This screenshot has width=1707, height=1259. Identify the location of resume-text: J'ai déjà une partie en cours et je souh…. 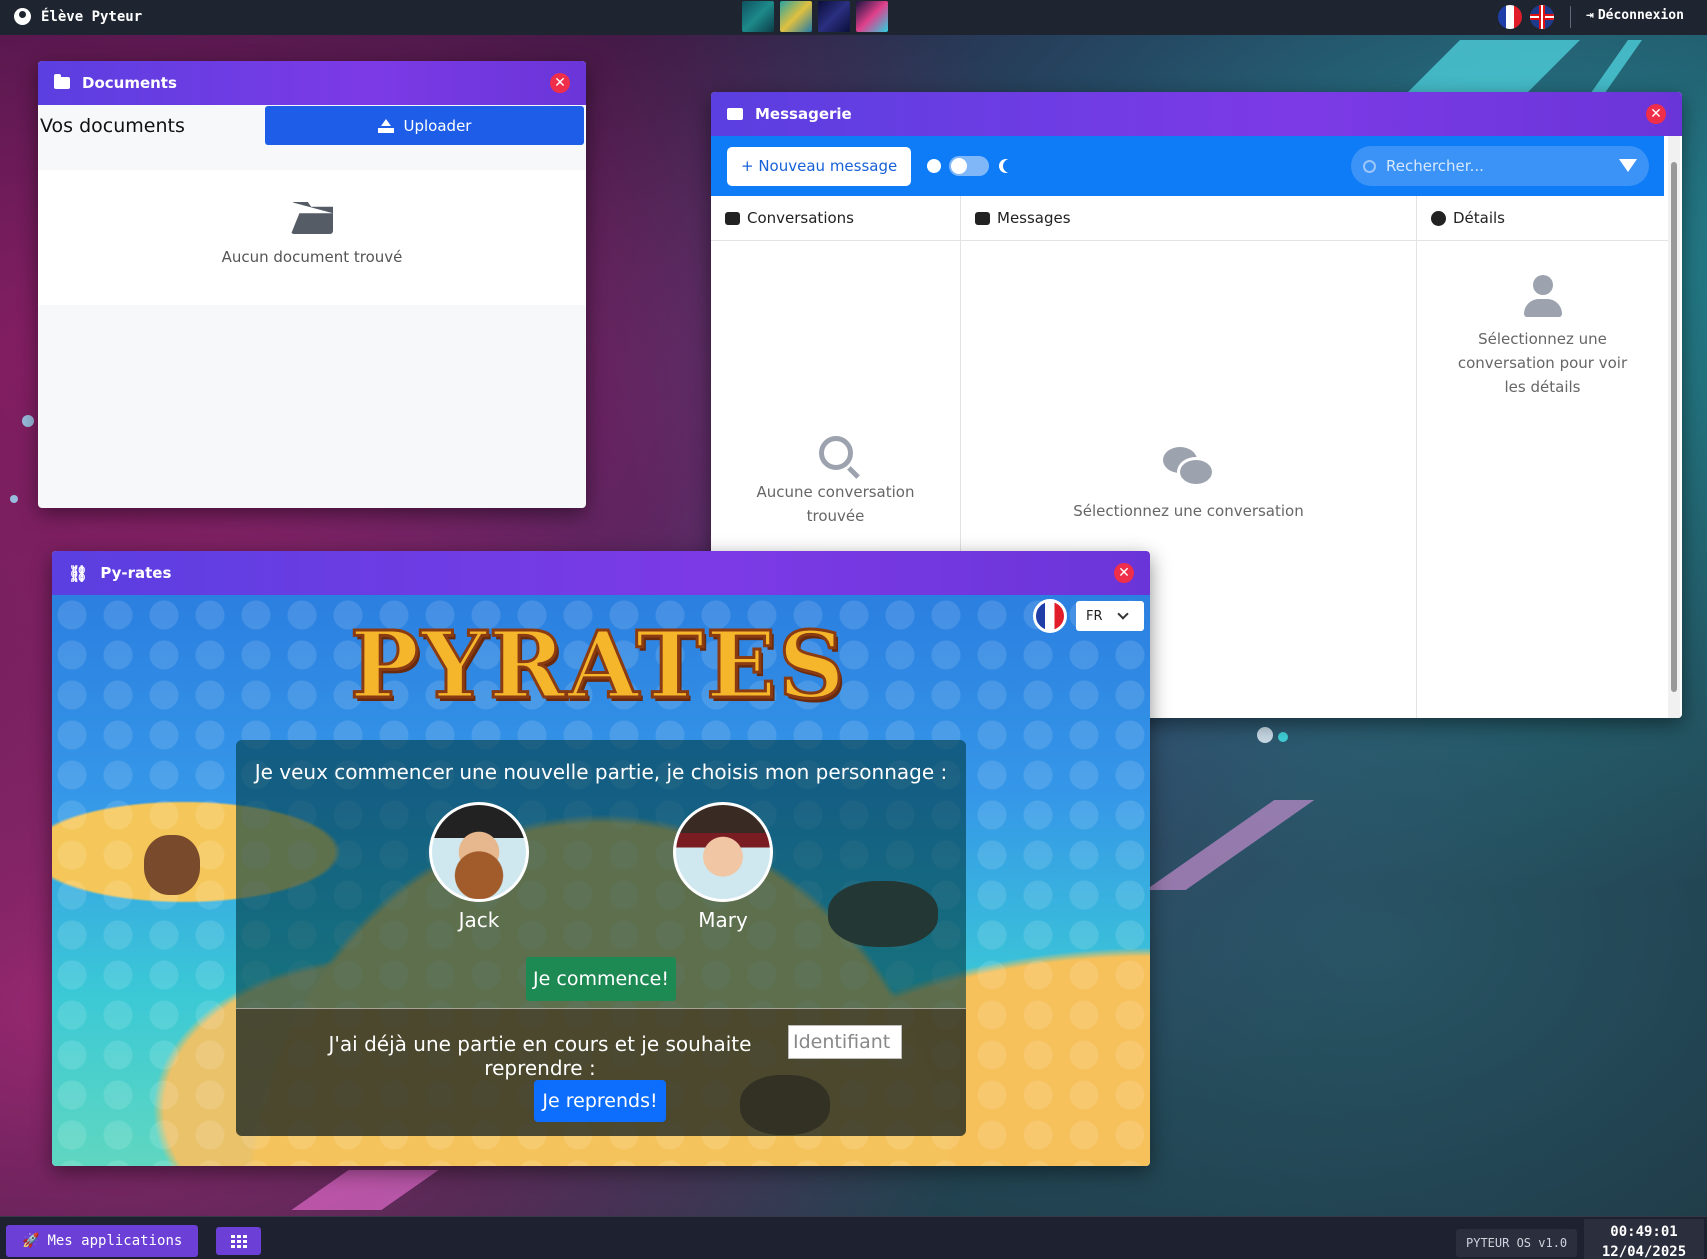
(540, 1056).